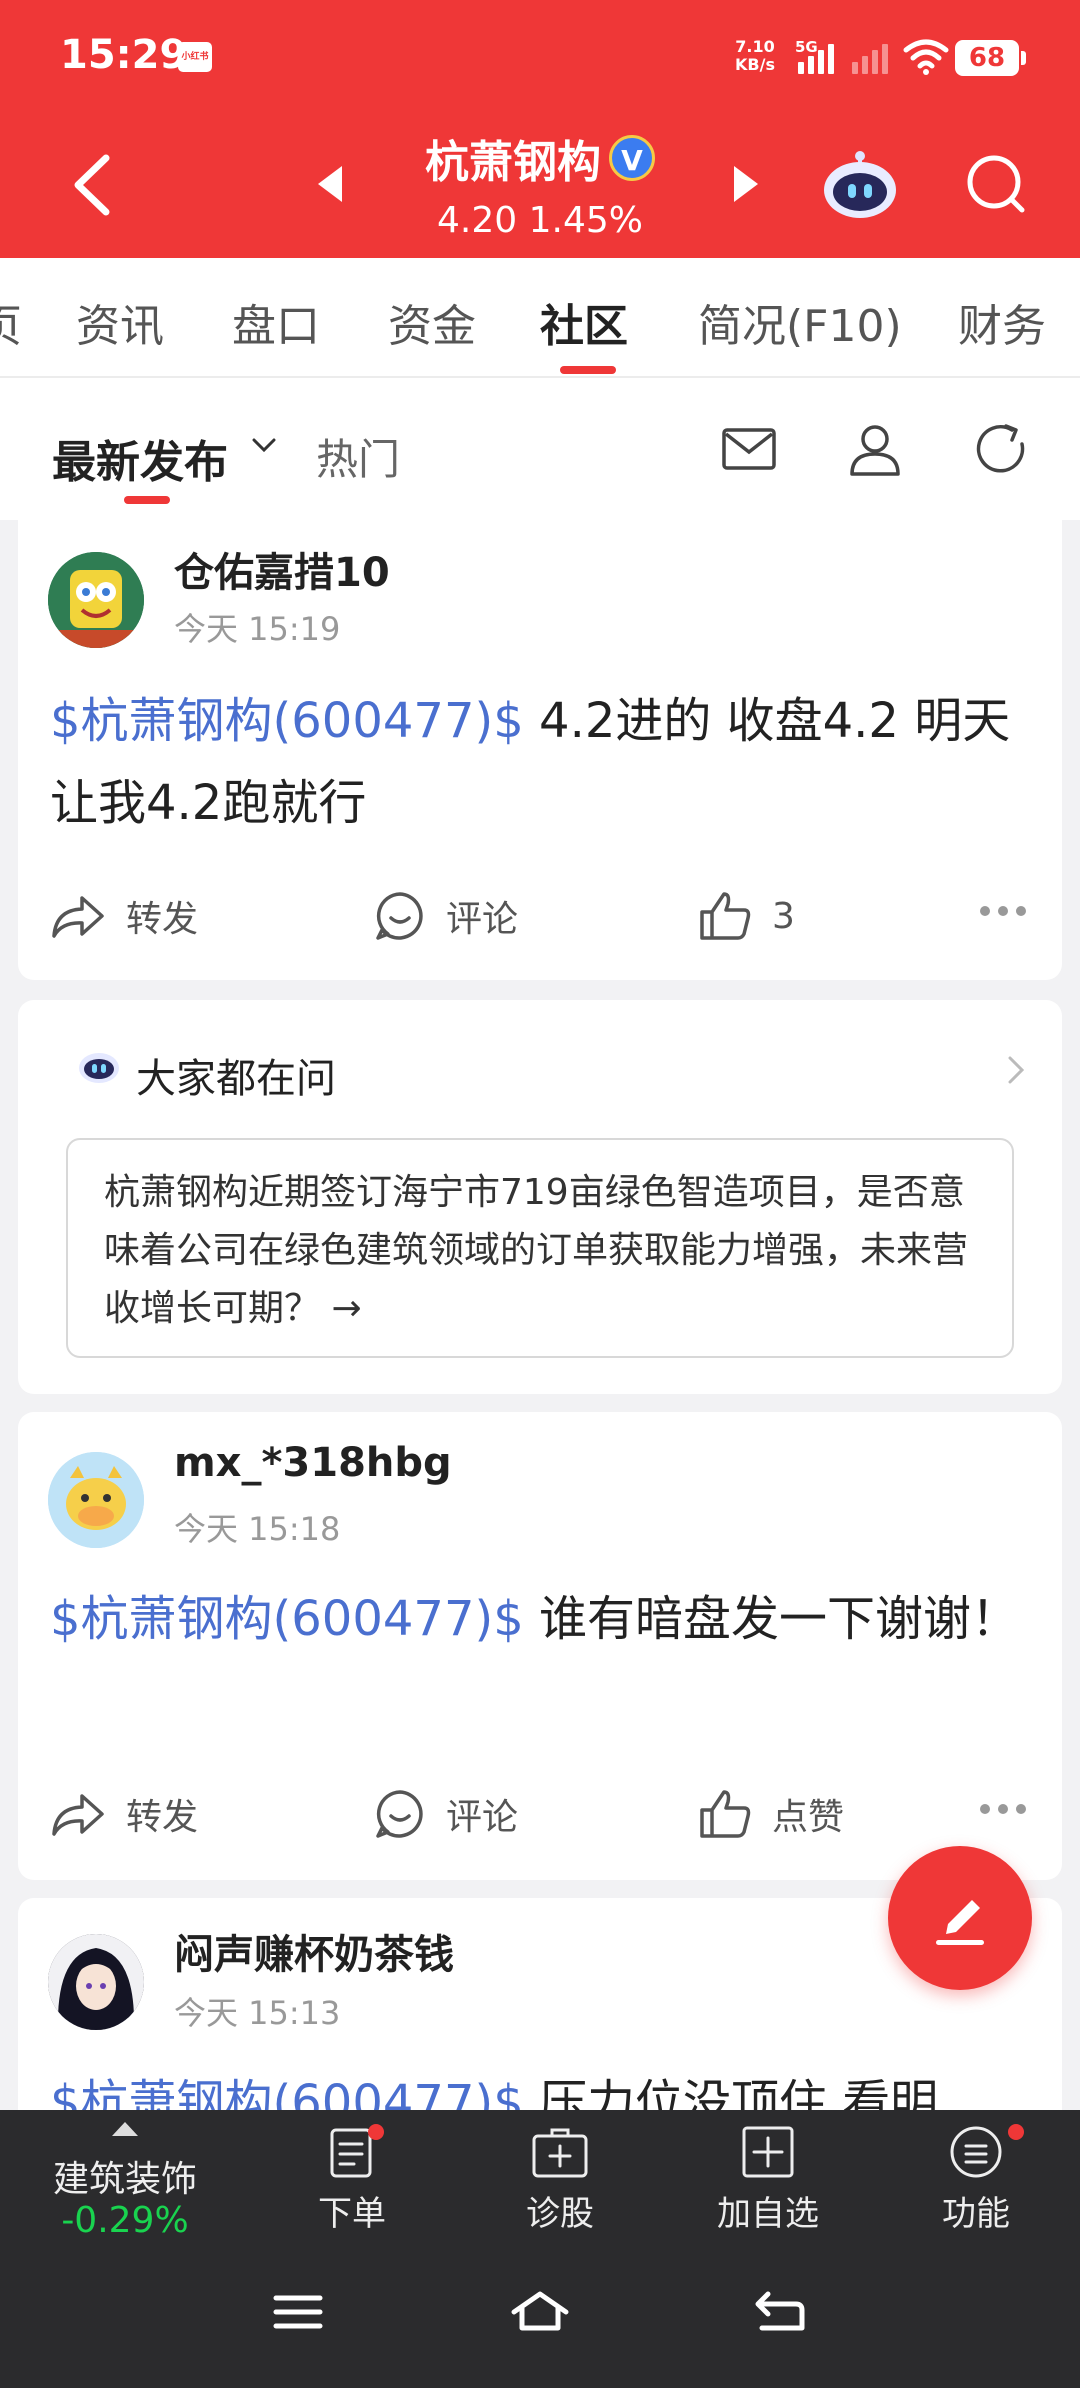 Image resolution: width=1080 pixels, height=2388 pixels. I want to click on menu-icon, so click(298, 2312).